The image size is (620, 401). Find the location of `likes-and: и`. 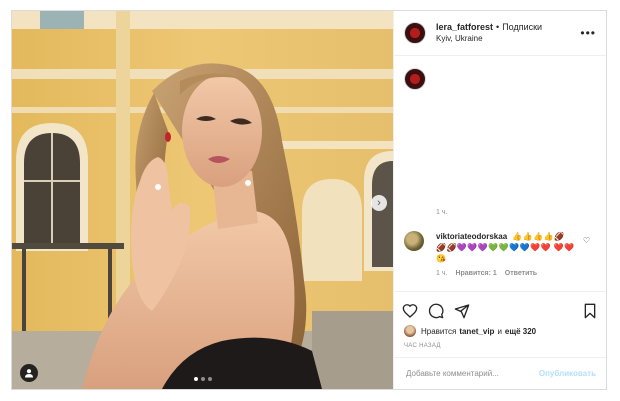

likes-and: и is located at coordinates (499, 331).